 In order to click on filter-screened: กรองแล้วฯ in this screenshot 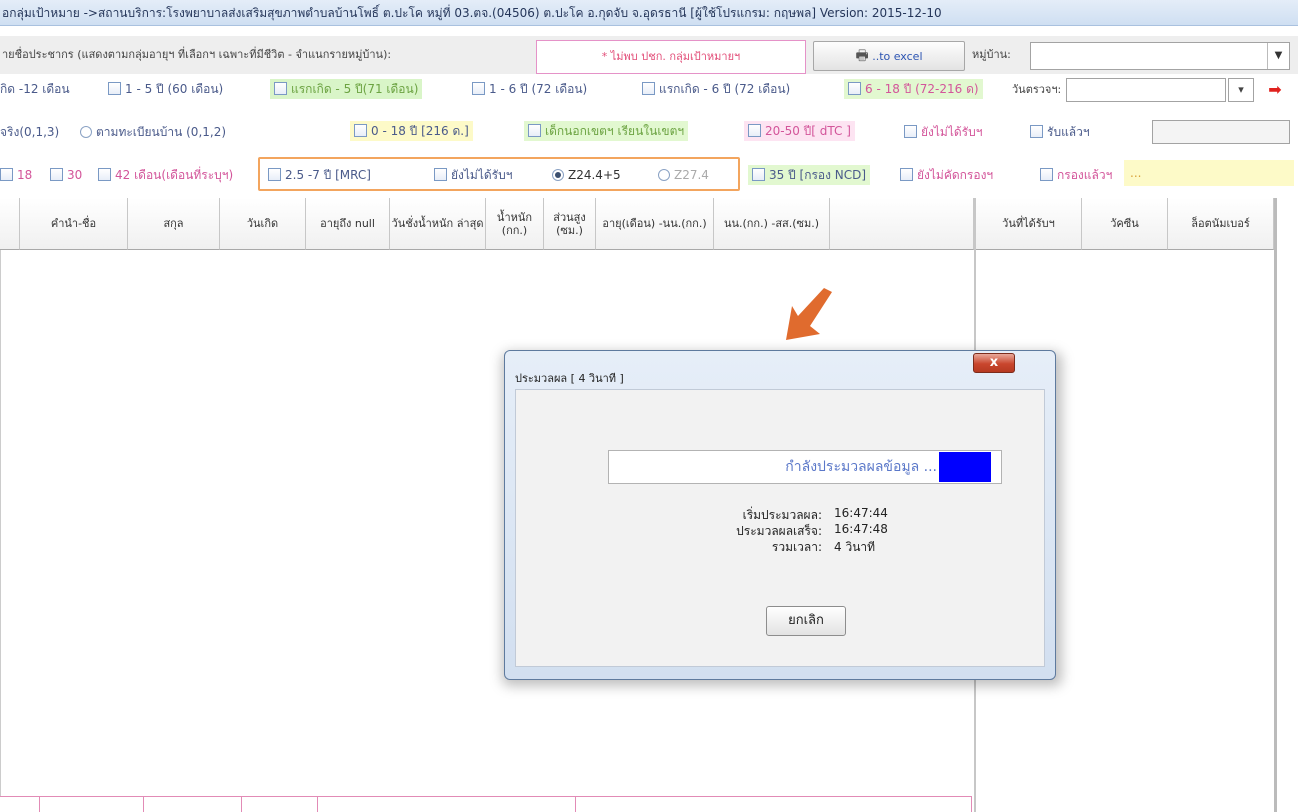, I will do `click(1076, 175)`.